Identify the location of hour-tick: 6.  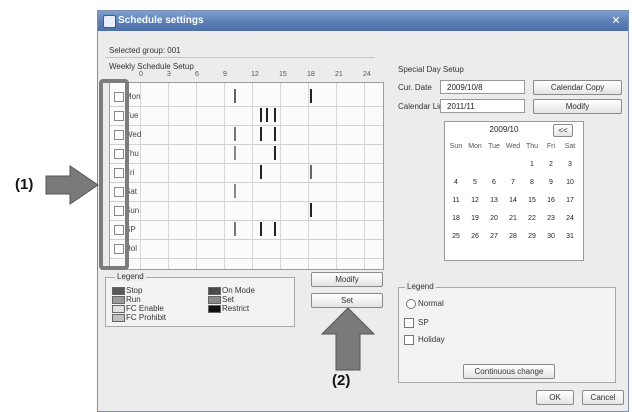
(197, 74).